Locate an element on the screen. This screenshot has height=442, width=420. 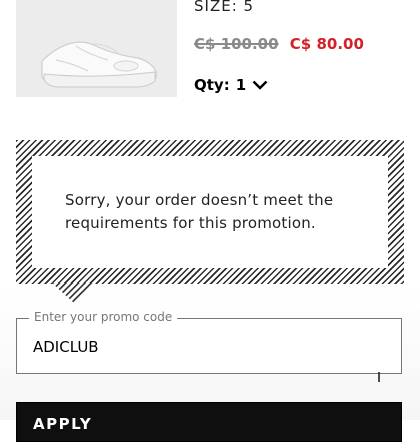
promo-code-input is located at coordinates (183, 347).